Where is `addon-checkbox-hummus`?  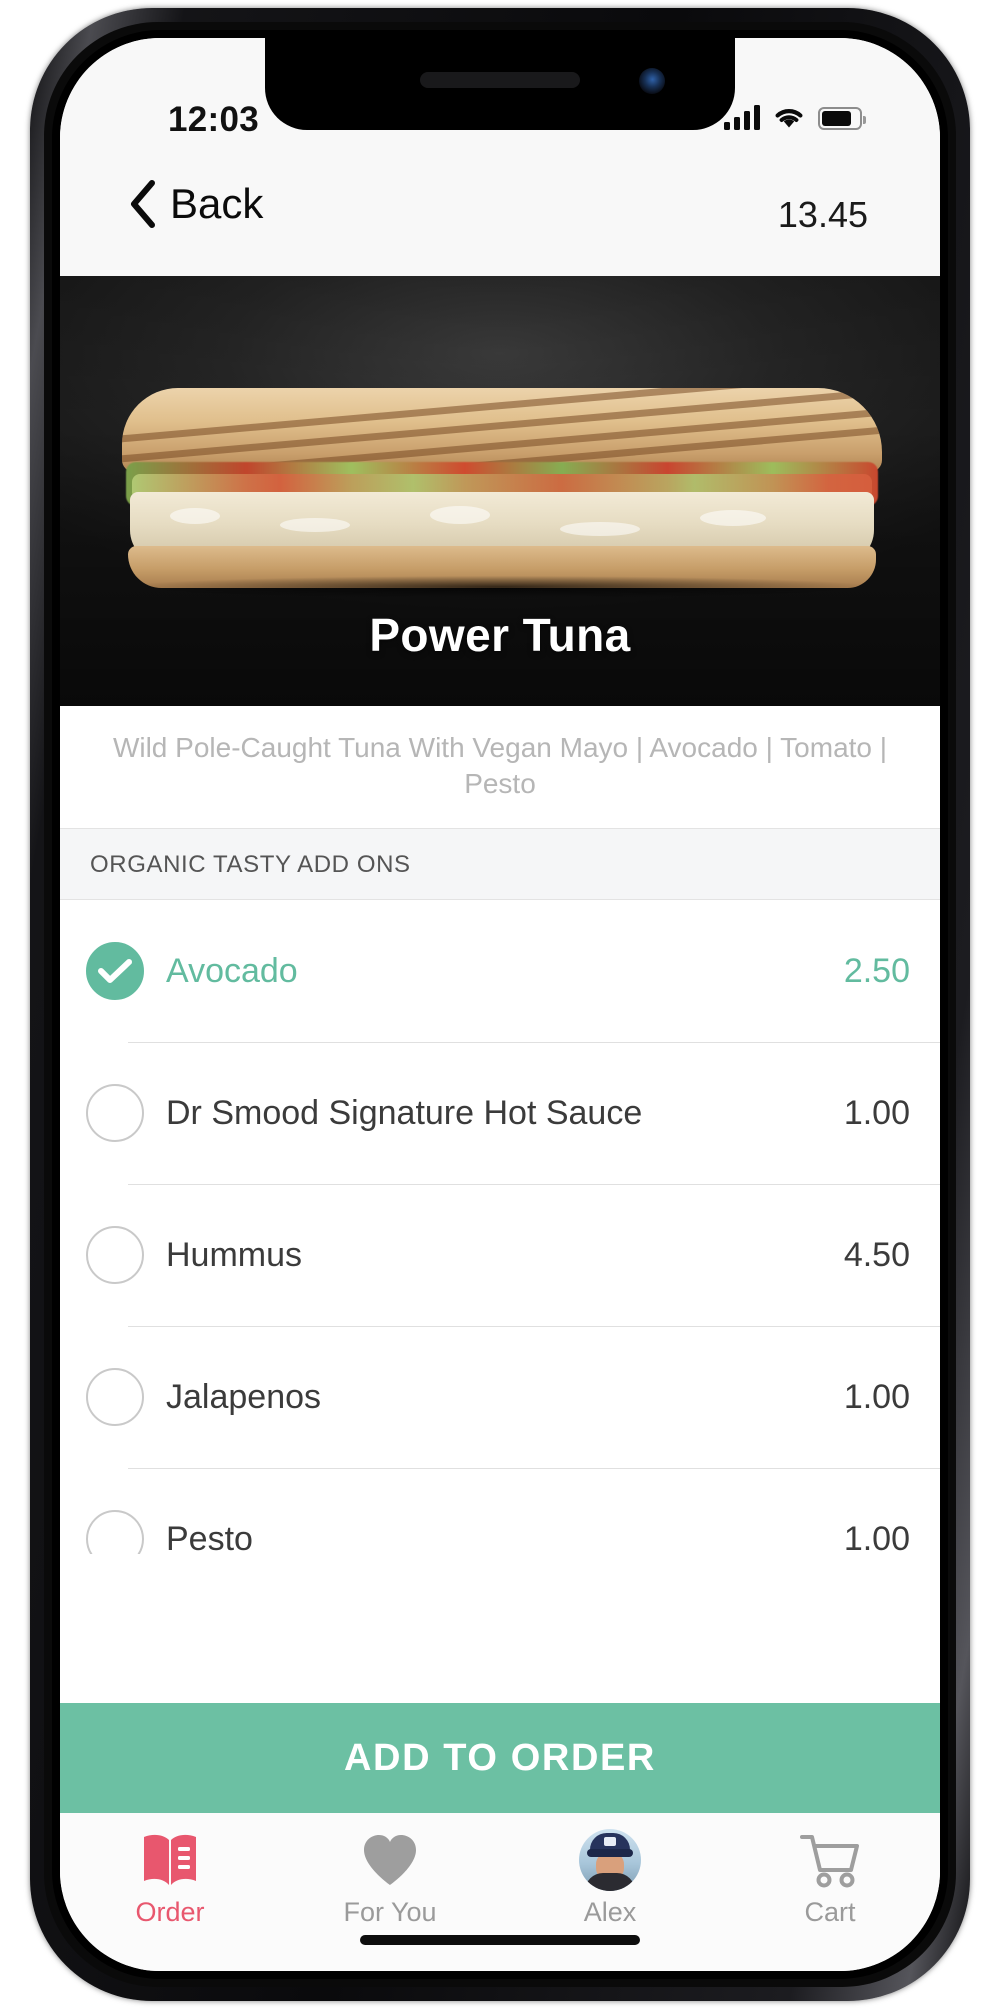
addon-checkbox-hummus is located at coordinates (115, 1255).